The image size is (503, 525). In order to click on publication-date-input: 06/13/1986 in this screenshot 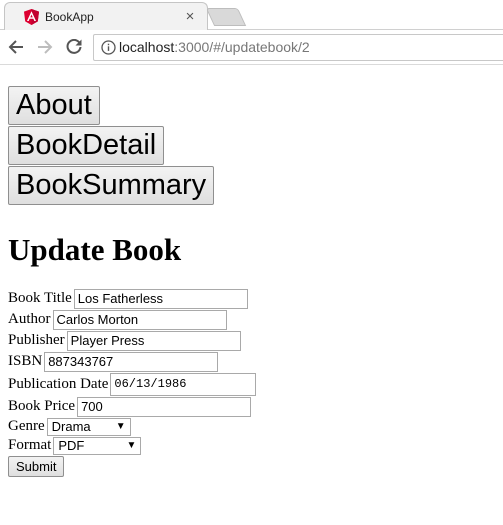, I will do `click(183, 384)`.